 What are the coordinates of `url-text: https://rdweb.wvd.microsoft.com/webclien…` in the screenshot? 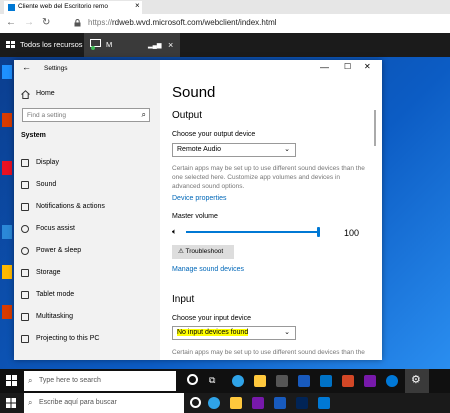 It's located at (182, 22).